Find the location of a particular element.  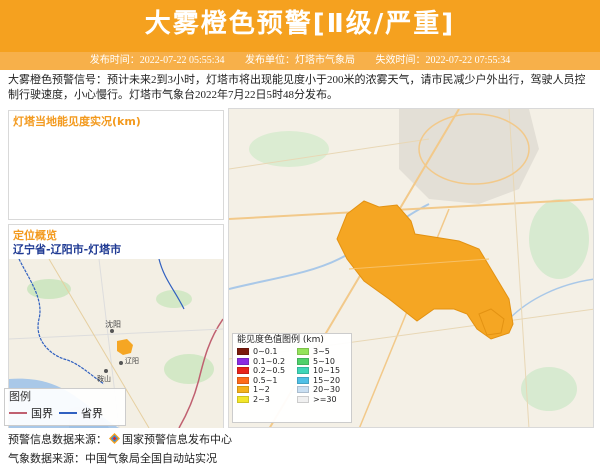

legend-item-2: 0.1~0.2 is located at coordinates (267, 362).